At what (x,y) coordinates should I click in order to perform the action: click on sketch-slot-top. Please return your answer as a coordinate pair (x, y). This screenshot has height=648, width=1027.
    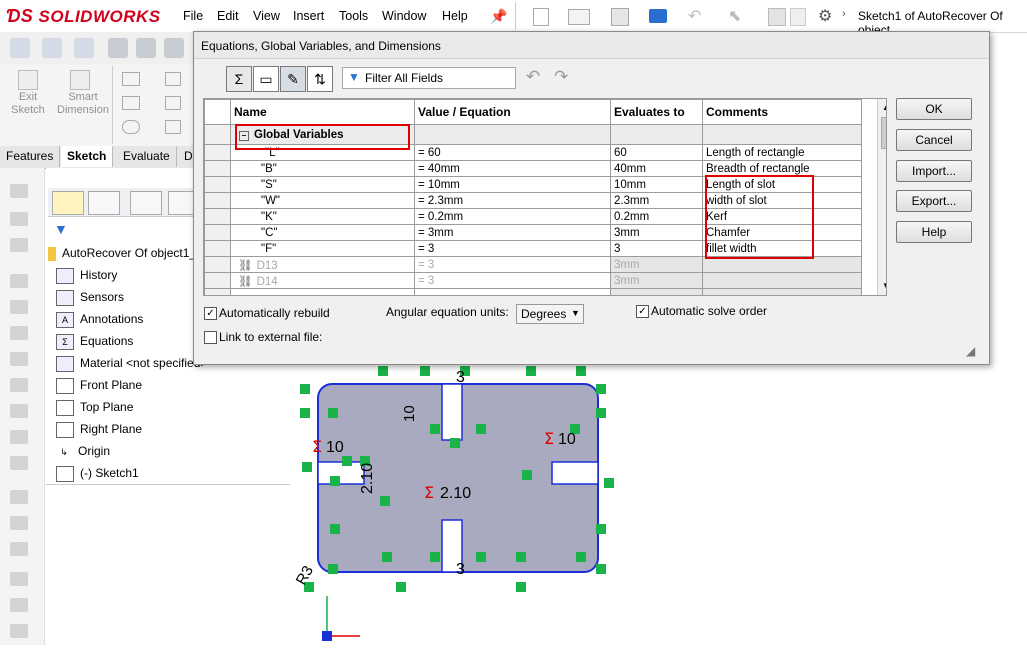
    Looking at the image, I should click on (452, 412).